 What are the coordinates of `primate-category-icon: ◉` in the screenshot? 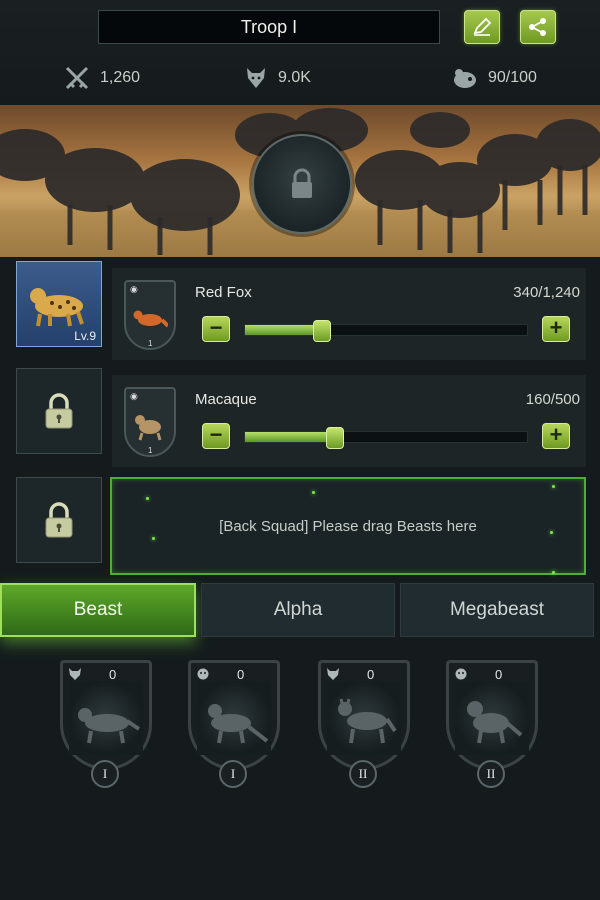 It's located at (134, 396).